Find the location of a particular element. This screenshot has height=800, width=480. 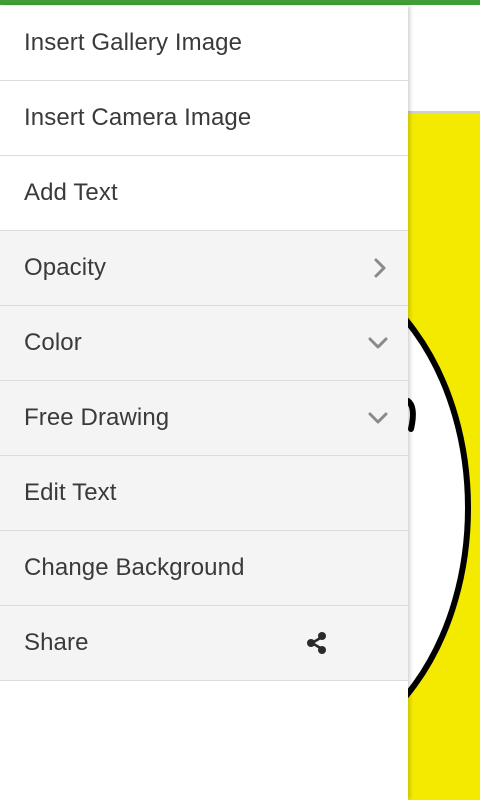

menu-item-label: Edit Text is located at coordinates (70, 492).